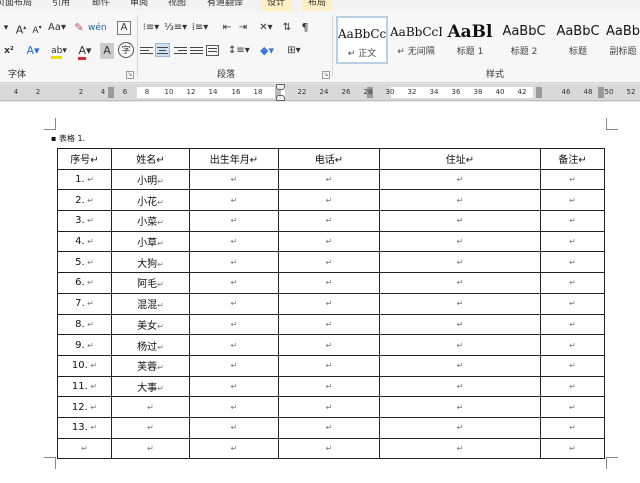  What do you see at coordinates (150, 386) in the screenshot?
I see `table-cell: 大事↵` at bounding box center [150, 386].